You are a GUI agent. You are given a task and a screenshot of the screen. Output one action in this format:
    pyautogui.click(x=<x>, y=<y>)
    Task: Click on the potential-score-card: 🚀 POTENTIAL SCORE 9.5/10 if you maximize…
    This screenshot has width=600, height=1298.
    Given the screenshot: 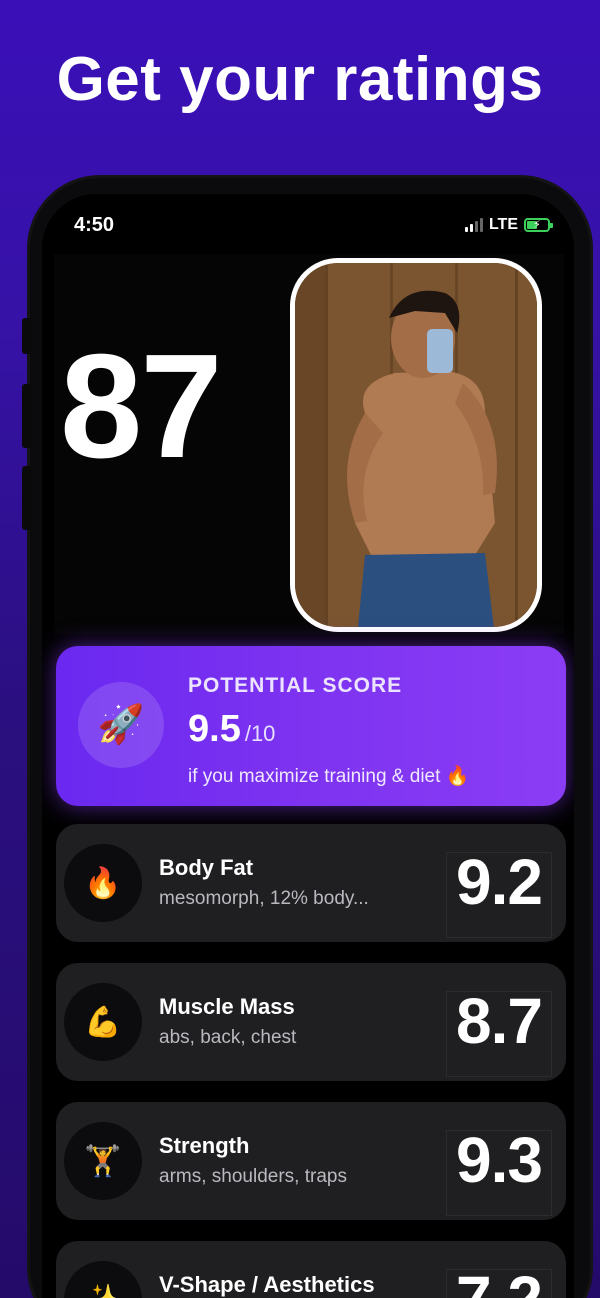 What is the action you would take?
    pyautogui.click(x=311, y=726)
    